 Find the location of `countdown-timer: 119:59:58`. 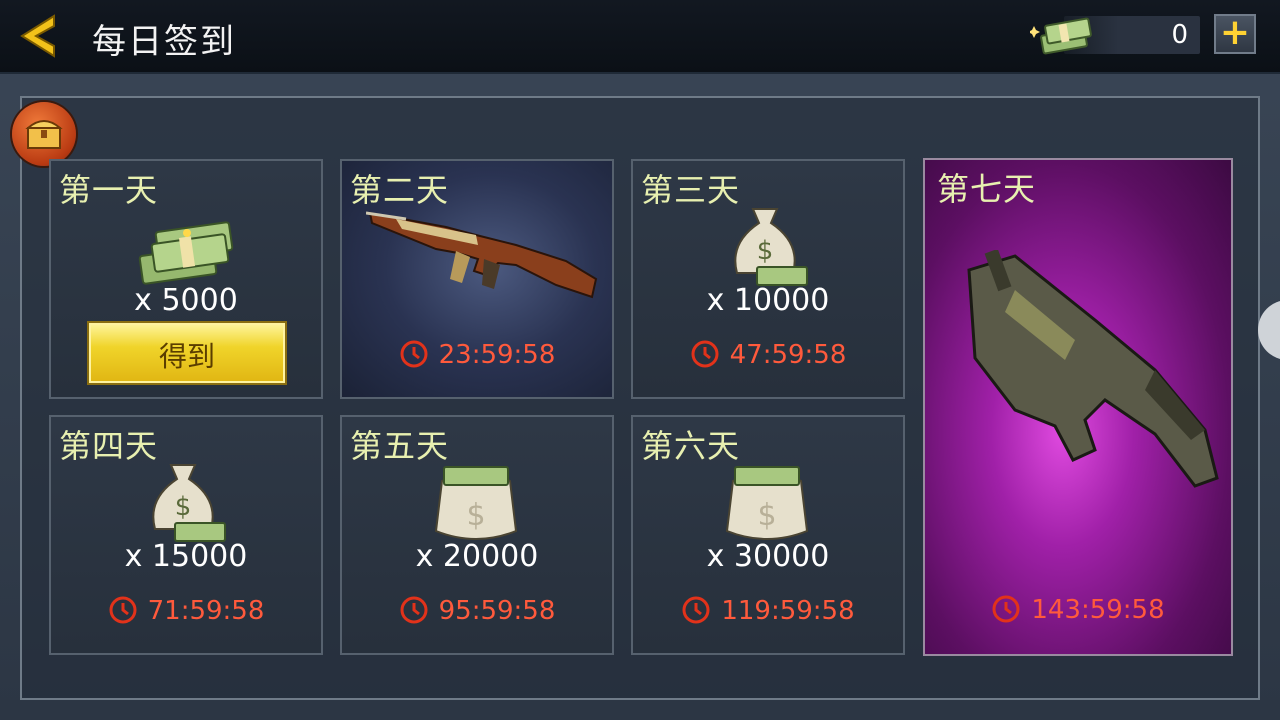

countdown-timer: 119:59:58 is located at coordinates (768, 610).